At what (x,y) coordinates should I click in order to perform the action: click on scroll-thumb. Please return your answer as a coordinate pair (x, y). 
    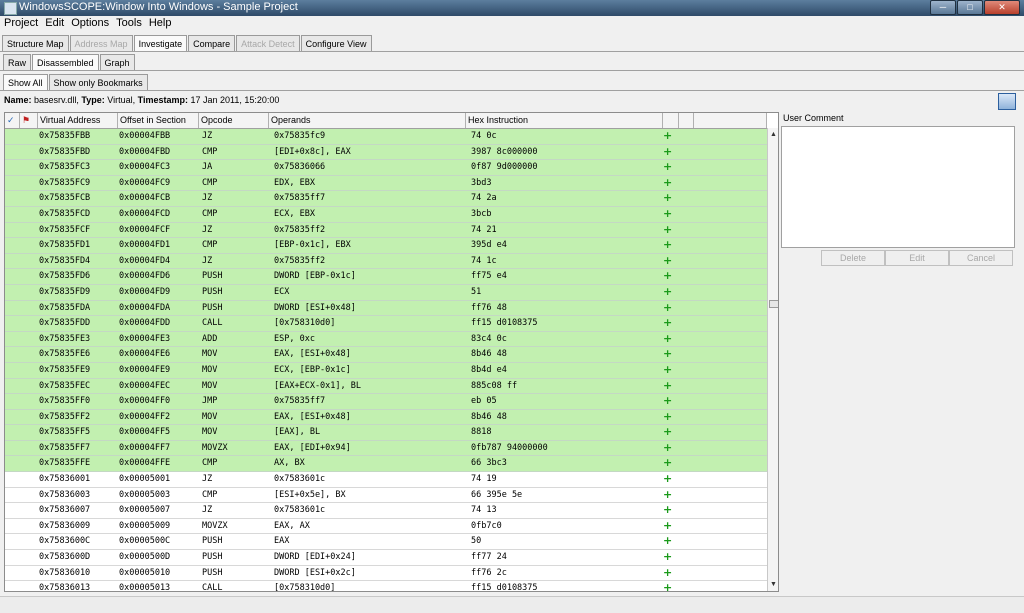
    Looking at the image, I should click on (773, 304).